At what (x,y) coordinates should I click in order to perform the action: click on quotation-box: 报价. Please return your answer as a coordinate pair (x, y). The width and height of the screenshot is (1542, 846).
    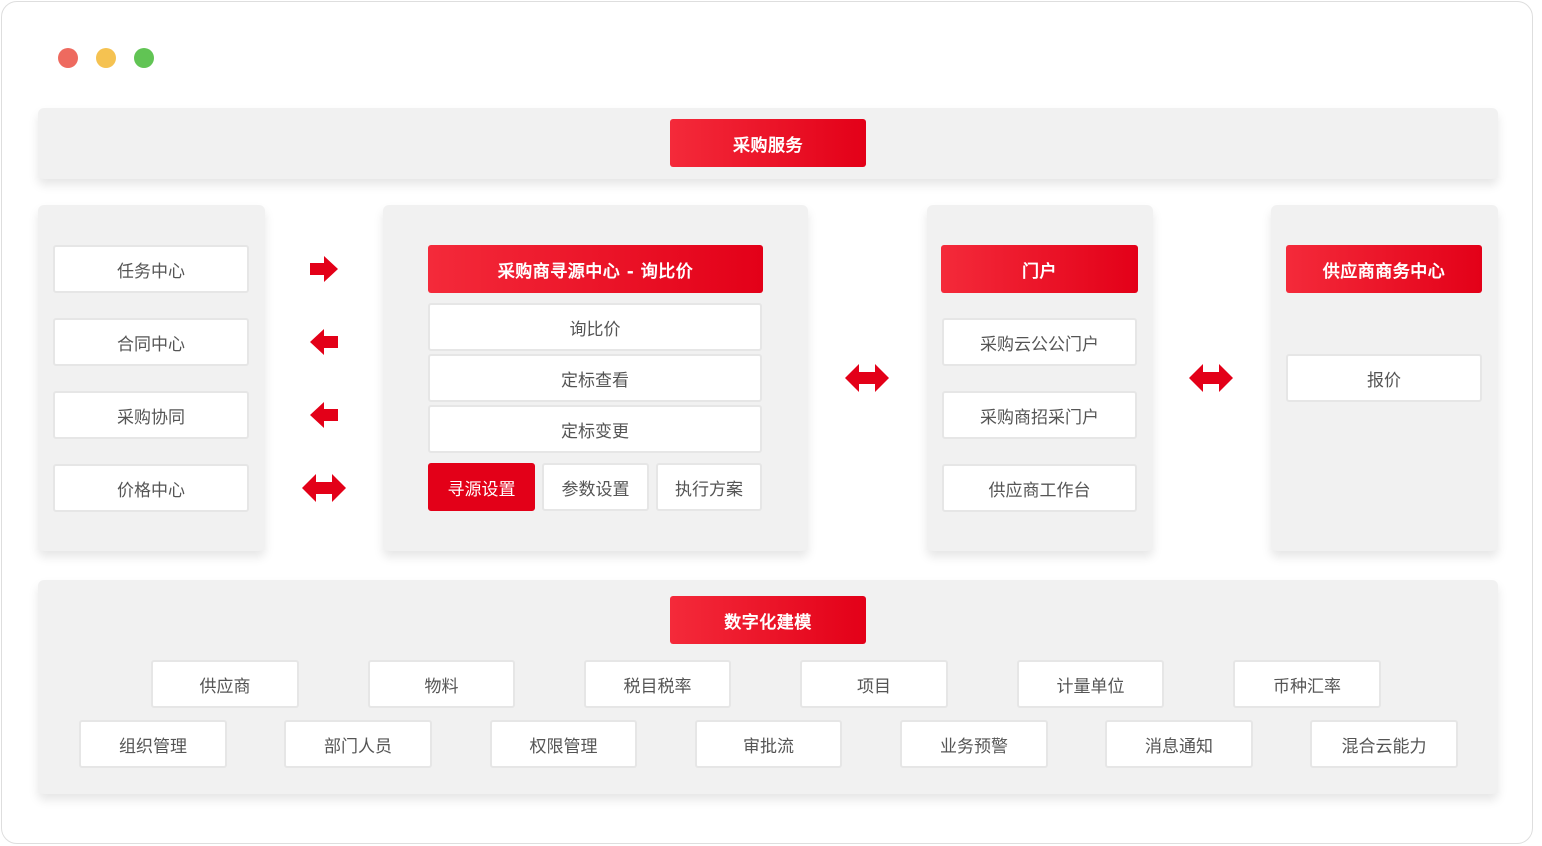
    Looking at the image, I should click on (1384, 378).